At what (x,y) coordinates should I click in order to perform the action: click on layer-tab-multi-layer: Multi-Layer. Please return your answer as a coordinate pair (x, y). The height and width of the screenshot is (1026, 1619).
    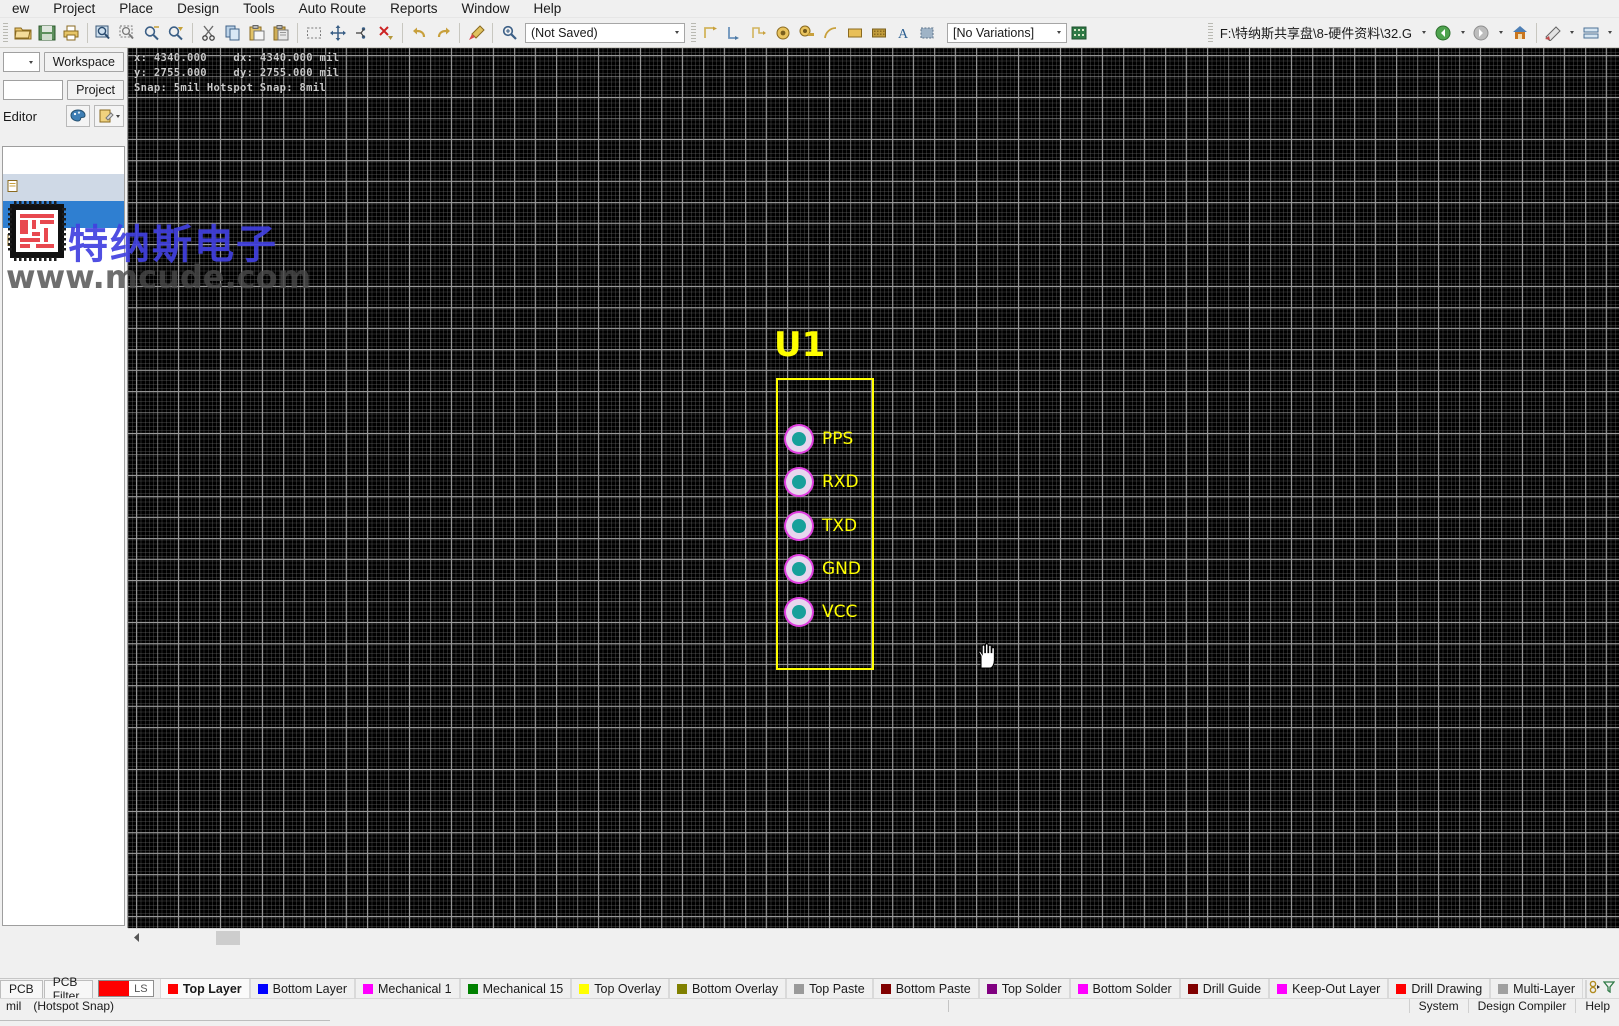
    Looking at the image, I should click on (1536, 988).